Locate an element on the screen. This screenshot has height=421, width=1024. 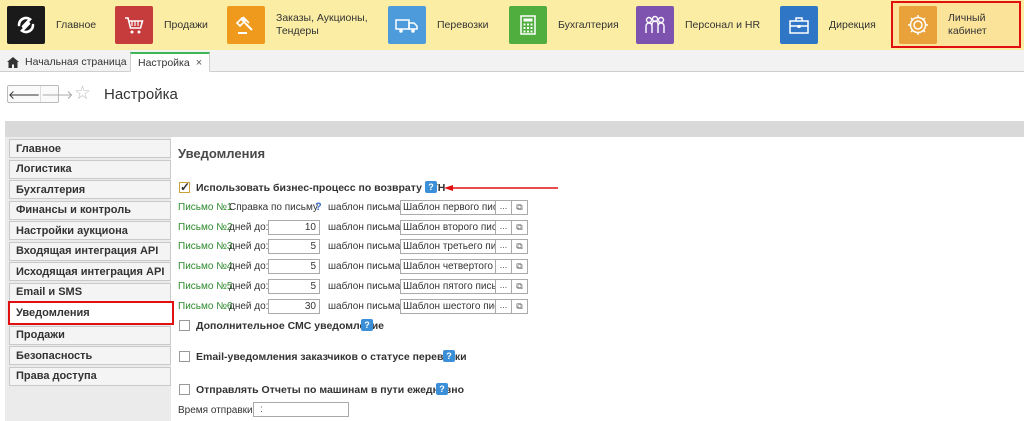
template-field: Шаблон четвертого письма is located at coordinates (448, 266).